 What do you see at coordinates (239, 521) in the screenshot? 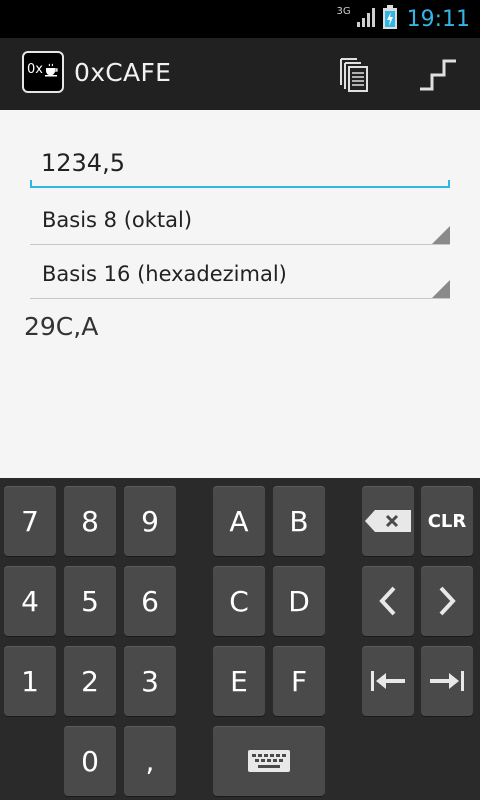
I see `key-a: A` at bounding box center [239, 521].